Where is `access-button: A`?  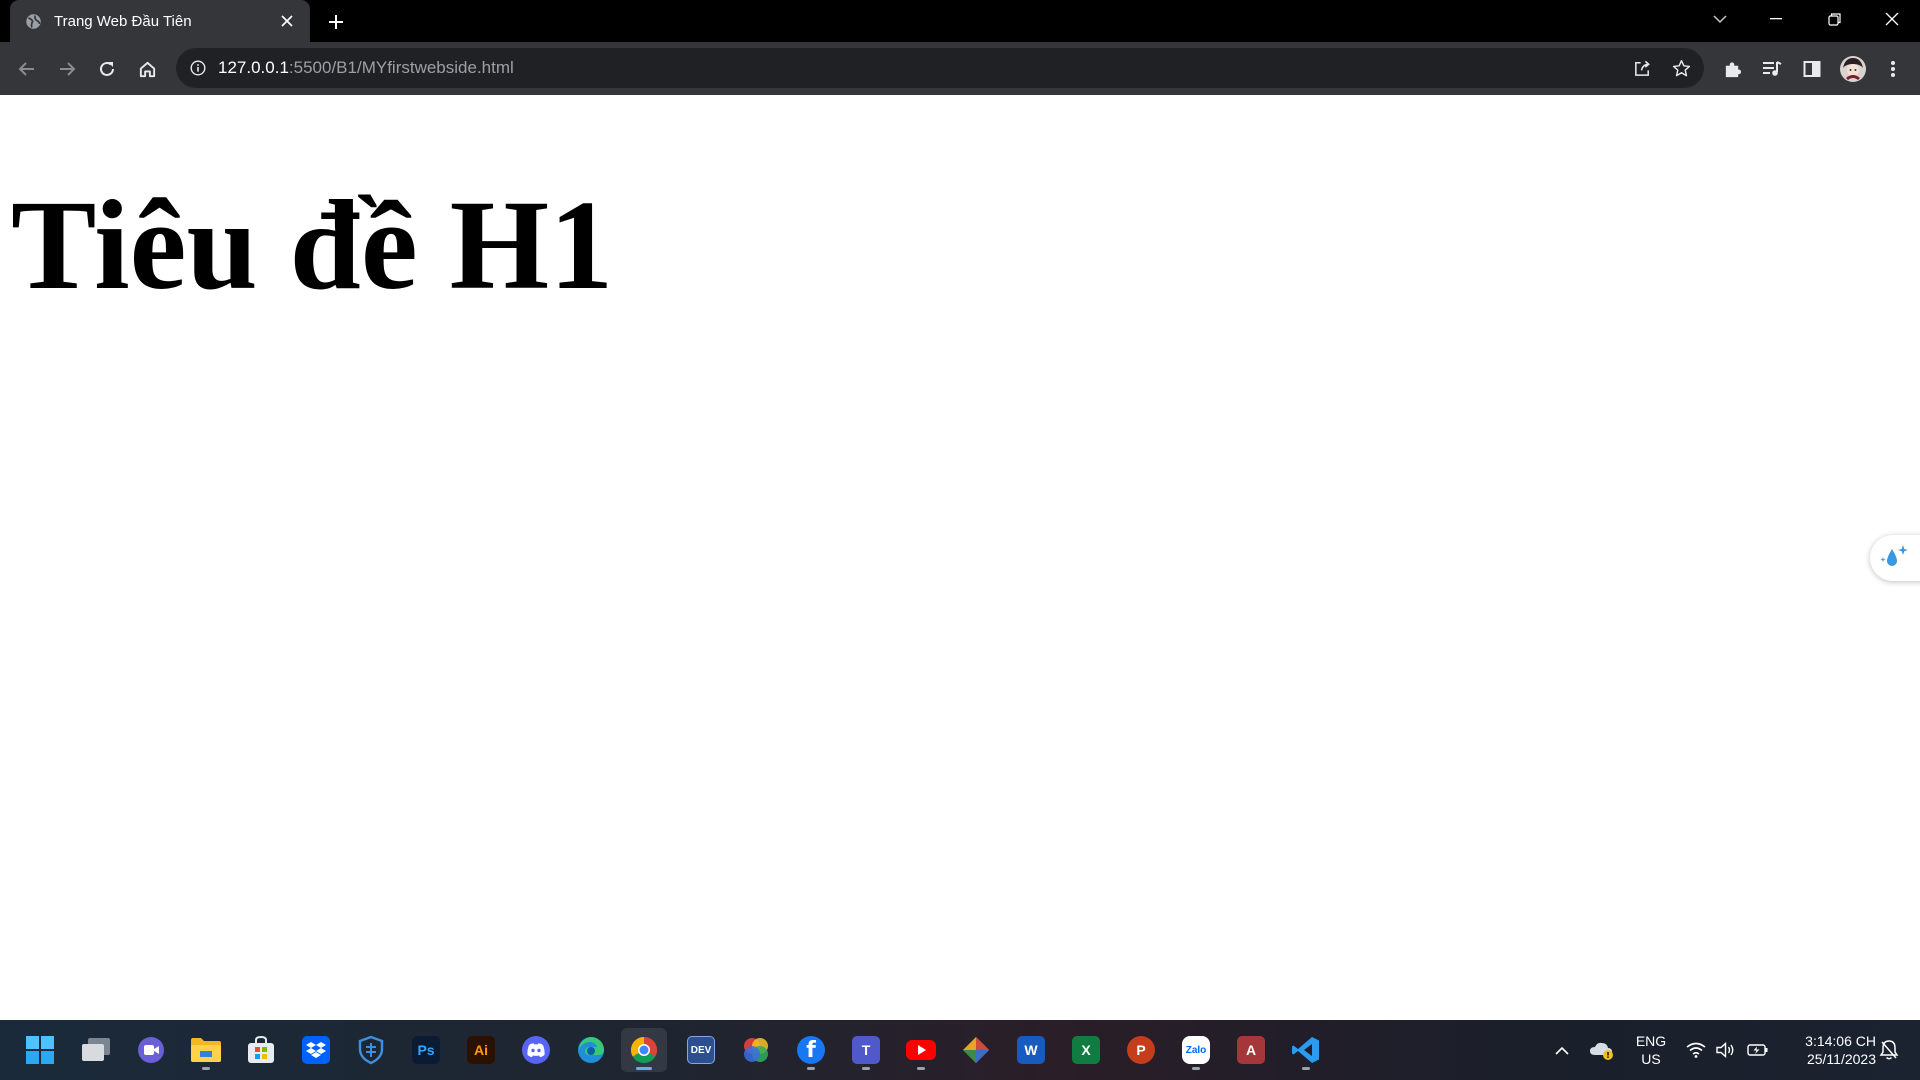 access-button: A is located at coordinates (1251, 1050).